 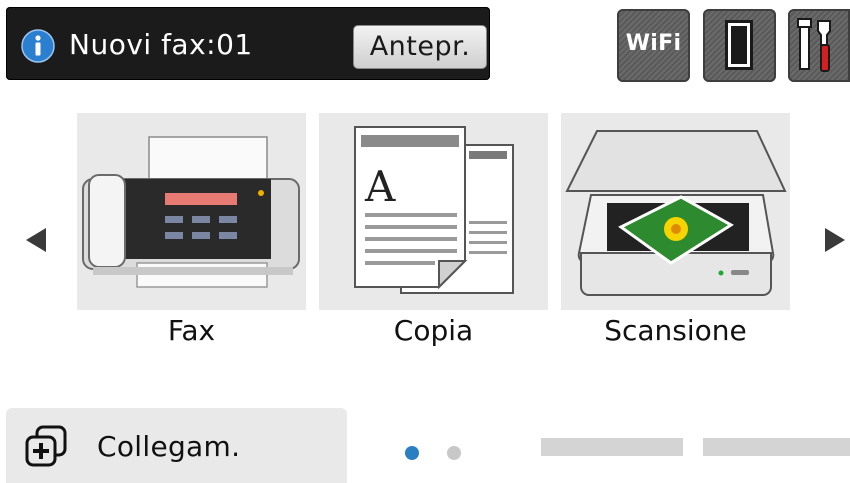 I want to click on shortcuts-button: Collegam., so click(x=176, y=445).